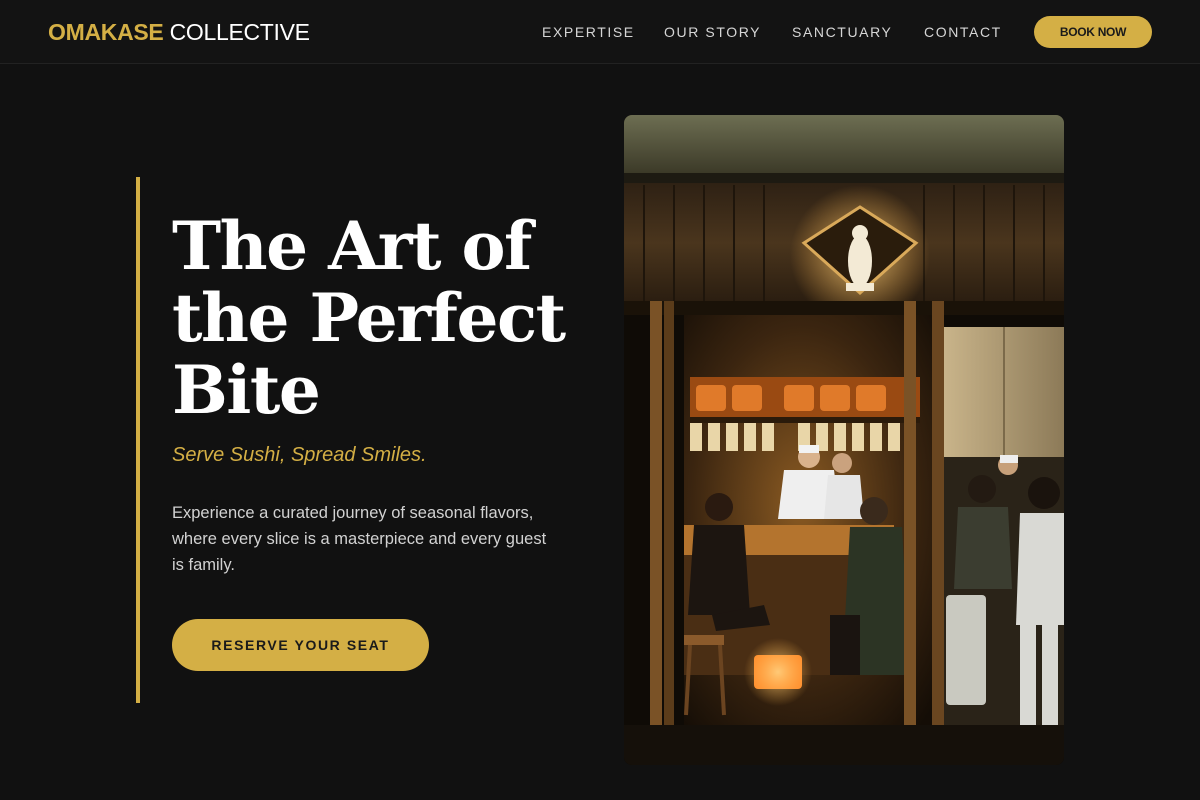  Describe the element at coordinates (300, 645) in the screenshot. I see `reserve-seat-button: RESERVE YOUR SEAT` at that location.